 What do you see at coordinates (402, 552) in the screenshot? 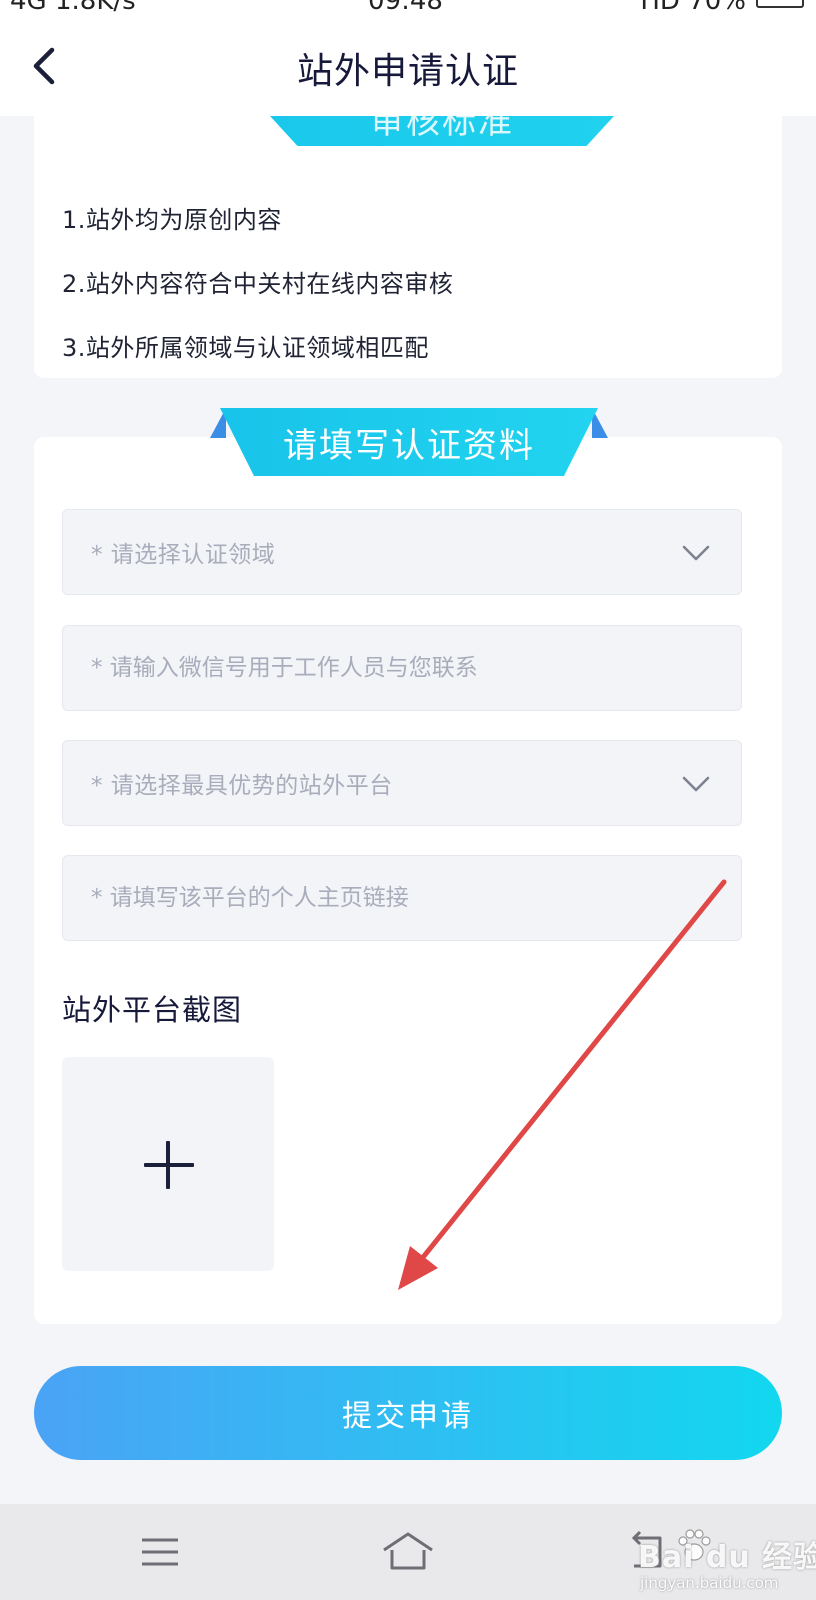
I see `domain-select: * 请选择认证领域` at bounding box center [402, 552].